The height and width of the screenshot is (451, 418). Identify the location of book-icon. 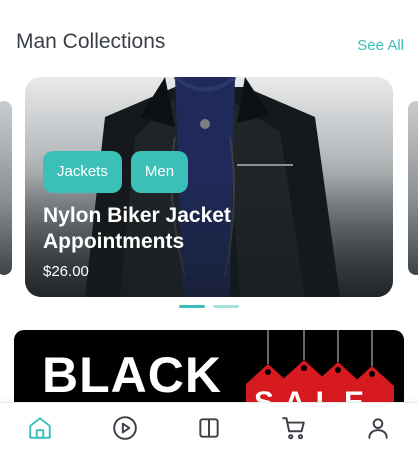
(209, 428).